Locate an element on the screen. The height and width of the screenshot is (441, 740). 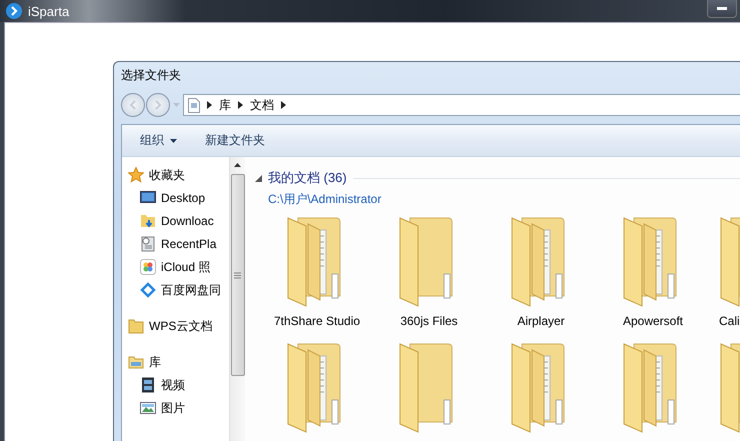
sidebar-item: Desktop is located at coordinates (178, 198).